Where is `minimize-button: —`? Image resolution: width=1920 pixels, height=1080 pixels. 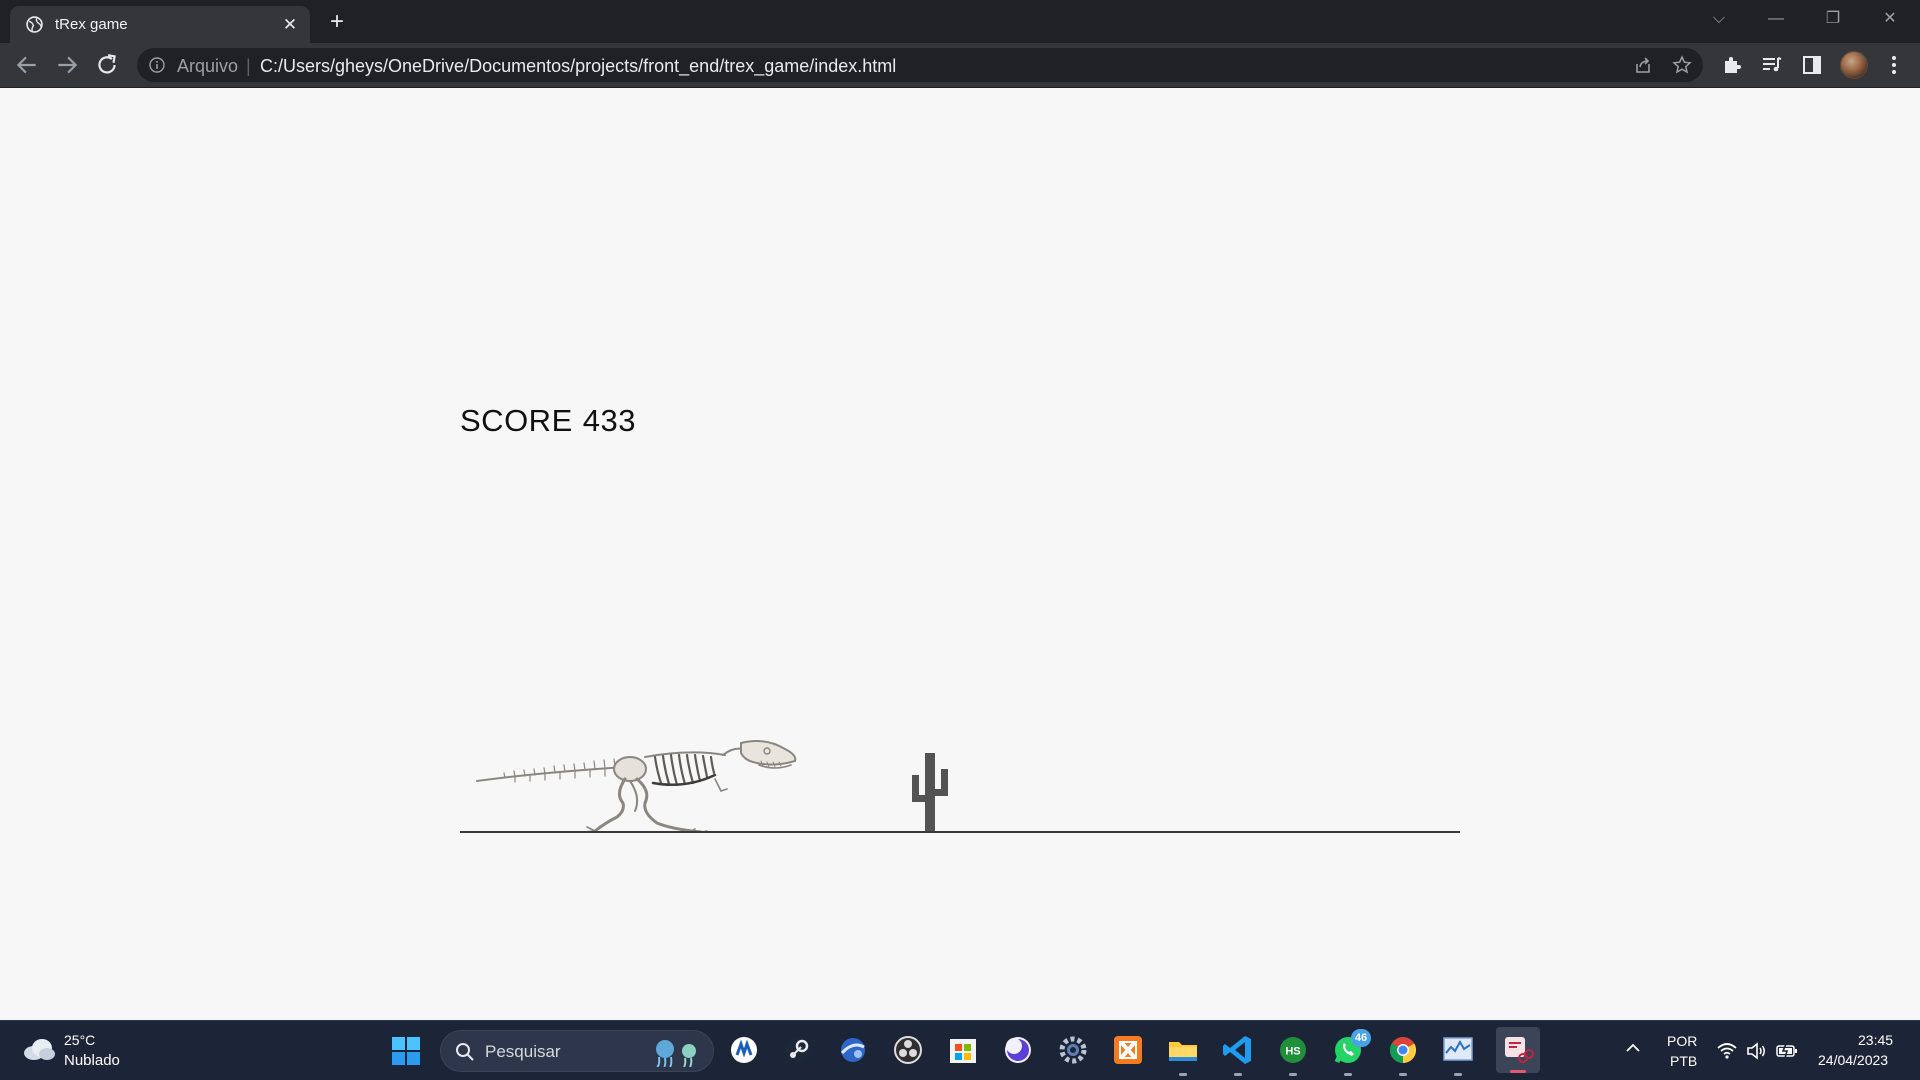
minimize-button: — is located at coordinates (1776, 19).